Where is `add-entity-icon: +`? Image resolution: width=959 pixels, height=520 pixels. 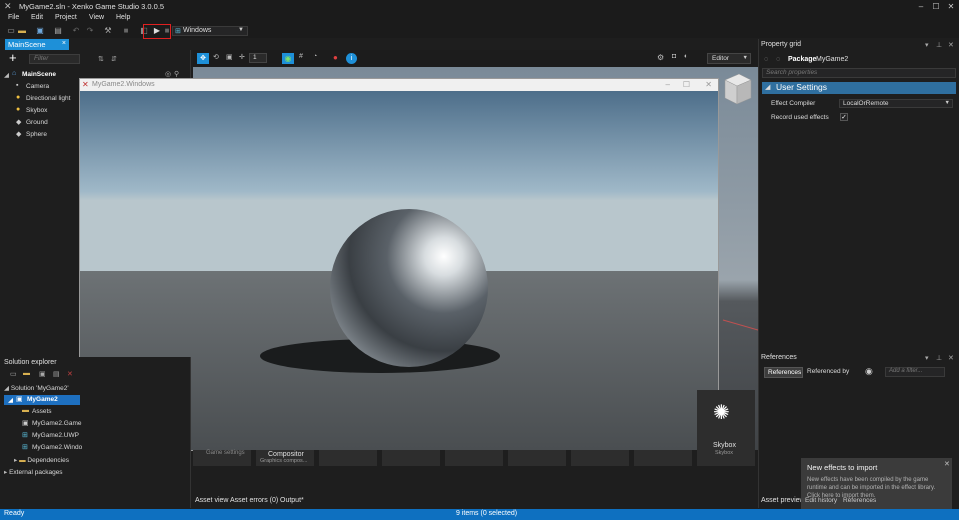
add-entity-icon: + is located at coordinates (13, 57).